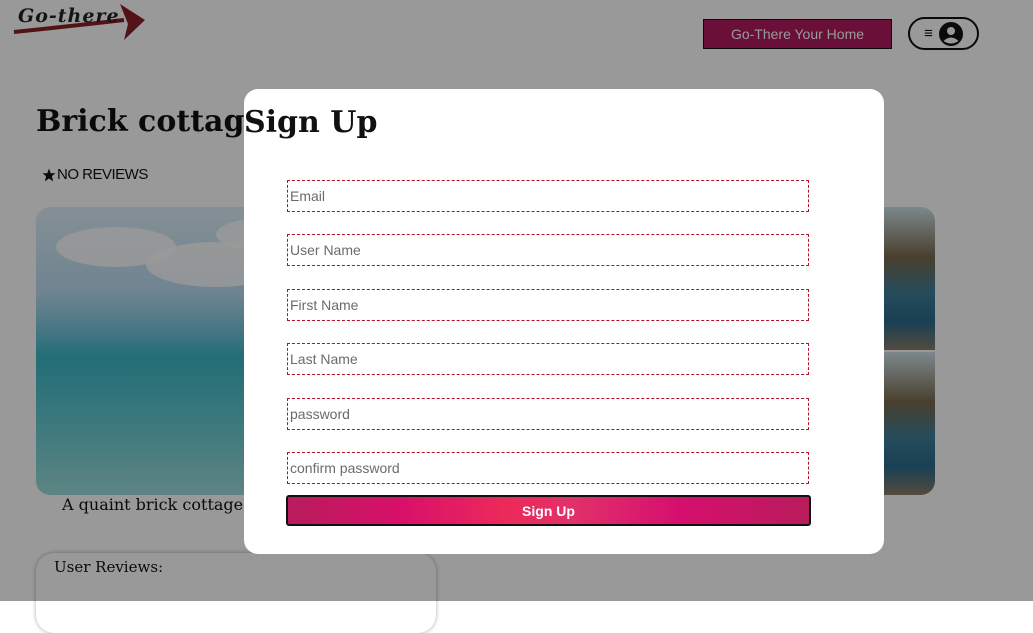 Image resolution: width=1033 pixels, height=633 pixels. I want to click on signup-submit-button: Sign Up, so click(548, 510).